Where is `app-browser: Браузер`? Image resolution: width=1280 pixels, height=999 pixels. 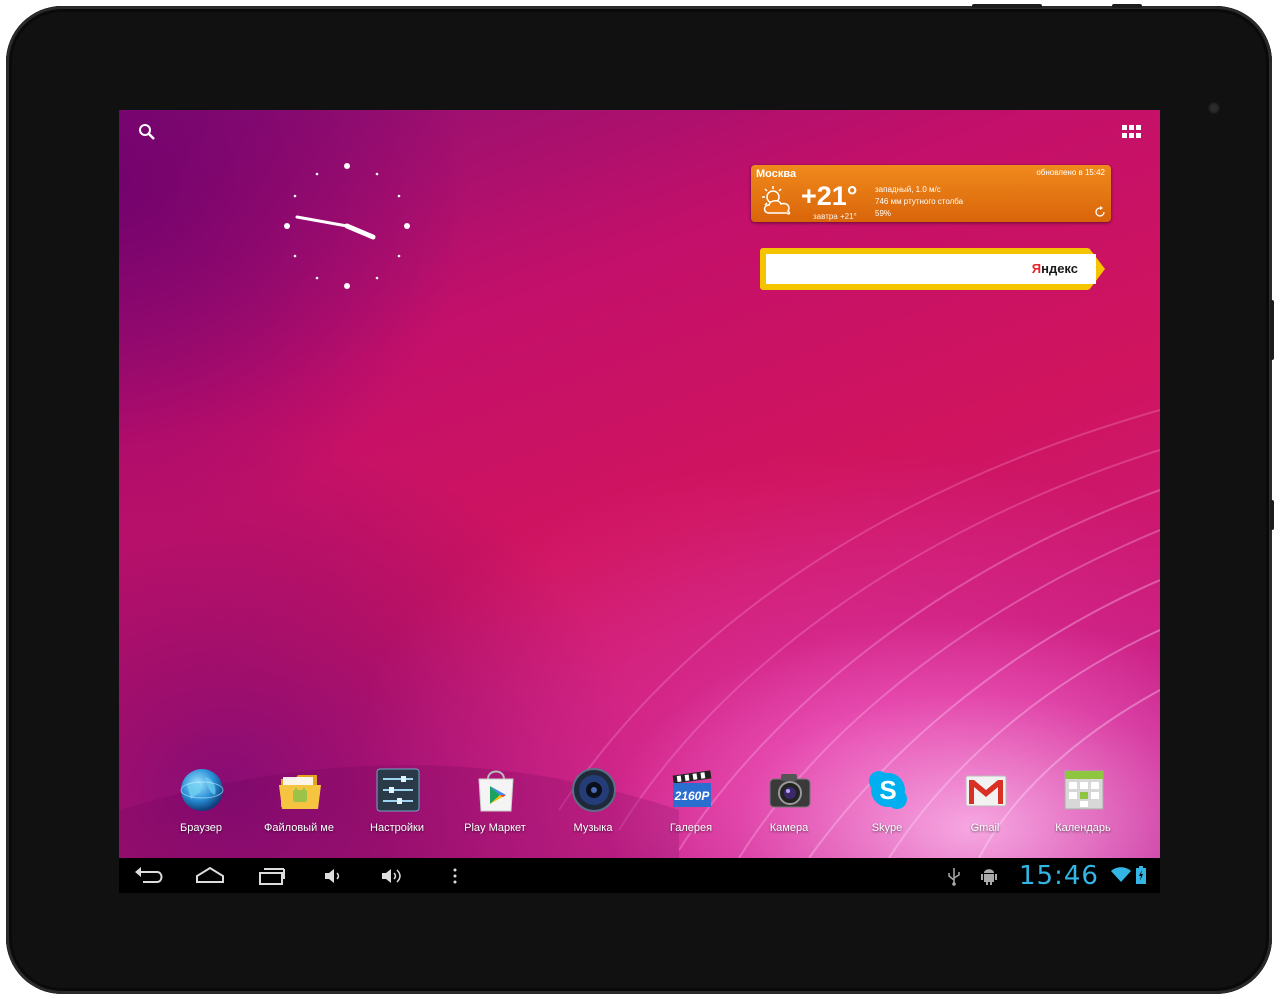 app-browser: Браузер is located at coordinates (201, 805).